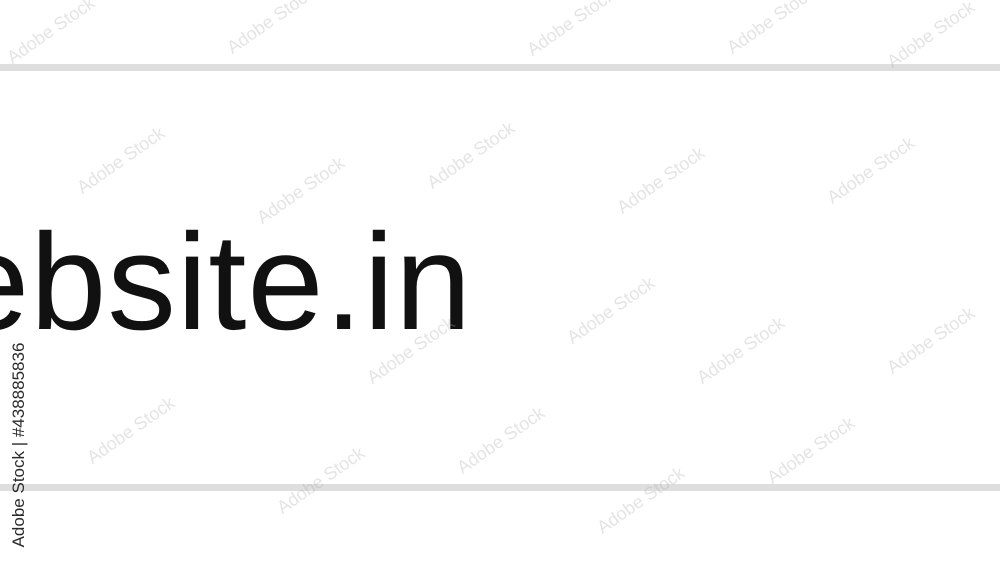 The width and height of the screenshot is (1000, 563). I want to click on watermark-id-text: Adobe Stock | #438885836, so click(18, 445).